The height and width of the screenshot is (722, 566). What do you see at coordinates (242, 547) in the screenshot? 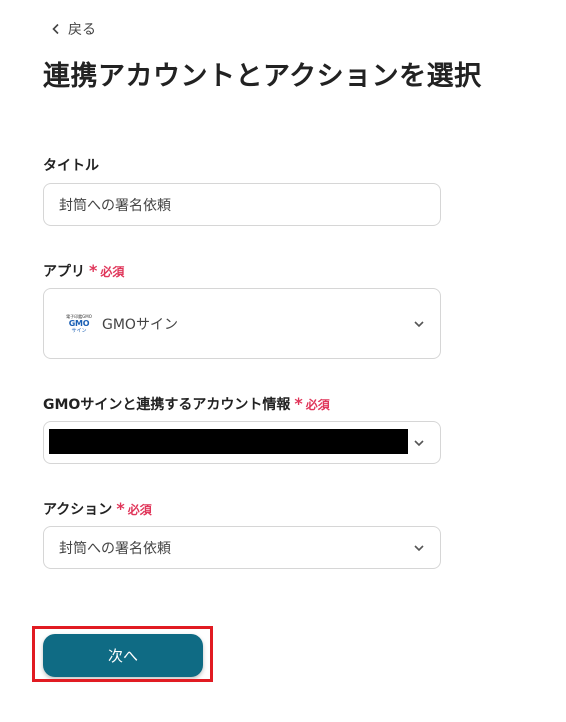
I see `action-select: 封筒への署名依頼` at bounding box center [242, 547].